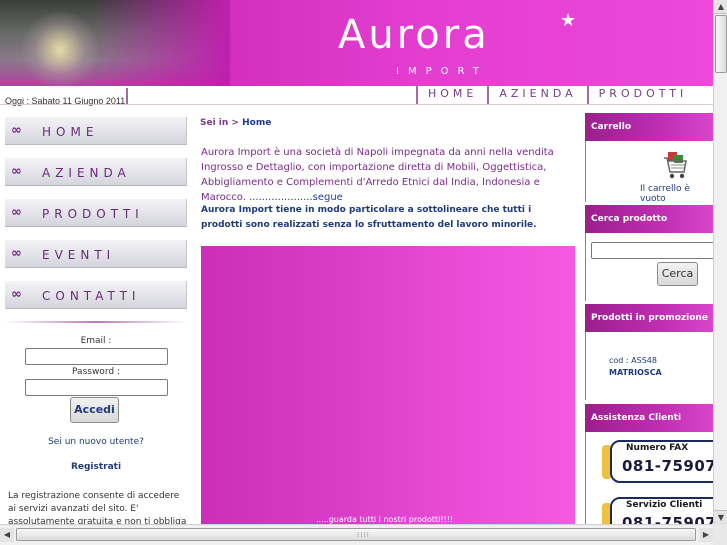 The width and height of the screenshot is (727, 545). I want to click on vertical-scrollbar: ▲ ▼, so click(720, 262).